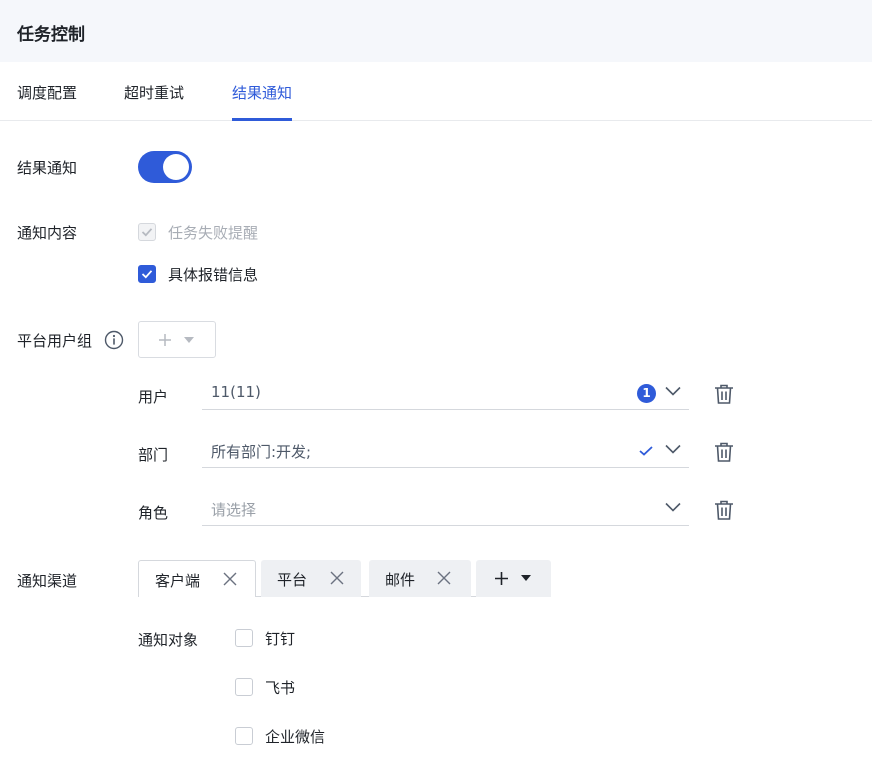 This screenshot has height=757, width=872. I want to click on notify-content-label: 通知内容, so click(47, 233).